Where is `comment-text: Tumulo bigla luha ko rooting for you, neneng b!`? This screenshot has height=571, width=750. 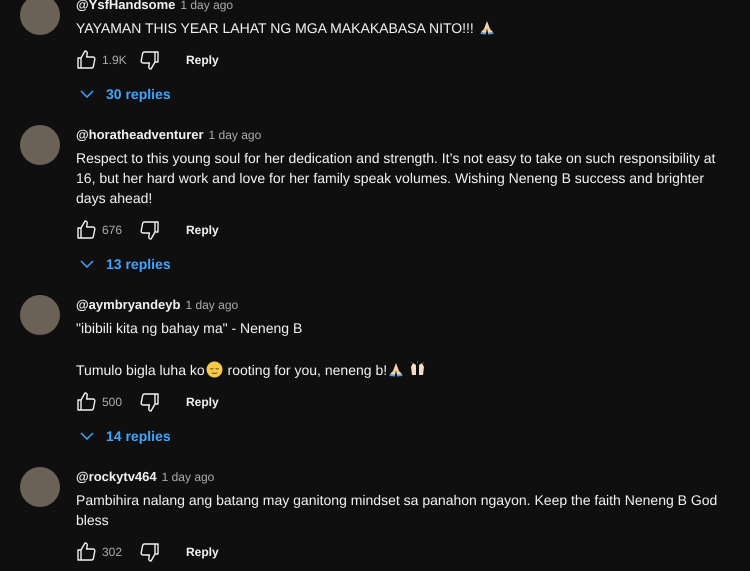 comment-text: Tumulo bigla luha ko rooting for you, neneng b! is located at coordinates (401, 370).